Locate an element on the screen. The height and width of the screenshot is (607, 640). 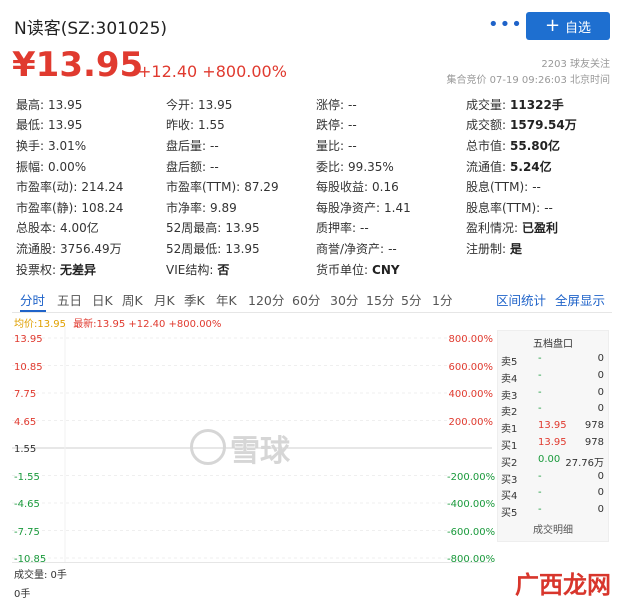
follower-count: 2203 球友关注 is located at coordinates (575, 62).